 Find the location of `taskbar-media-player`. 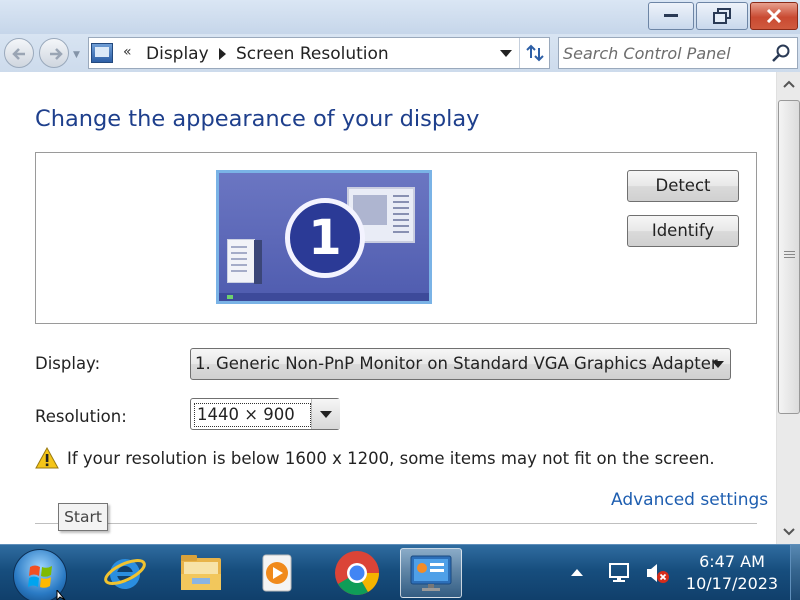

taskbar-media-player is located at coordinates (277, 573).